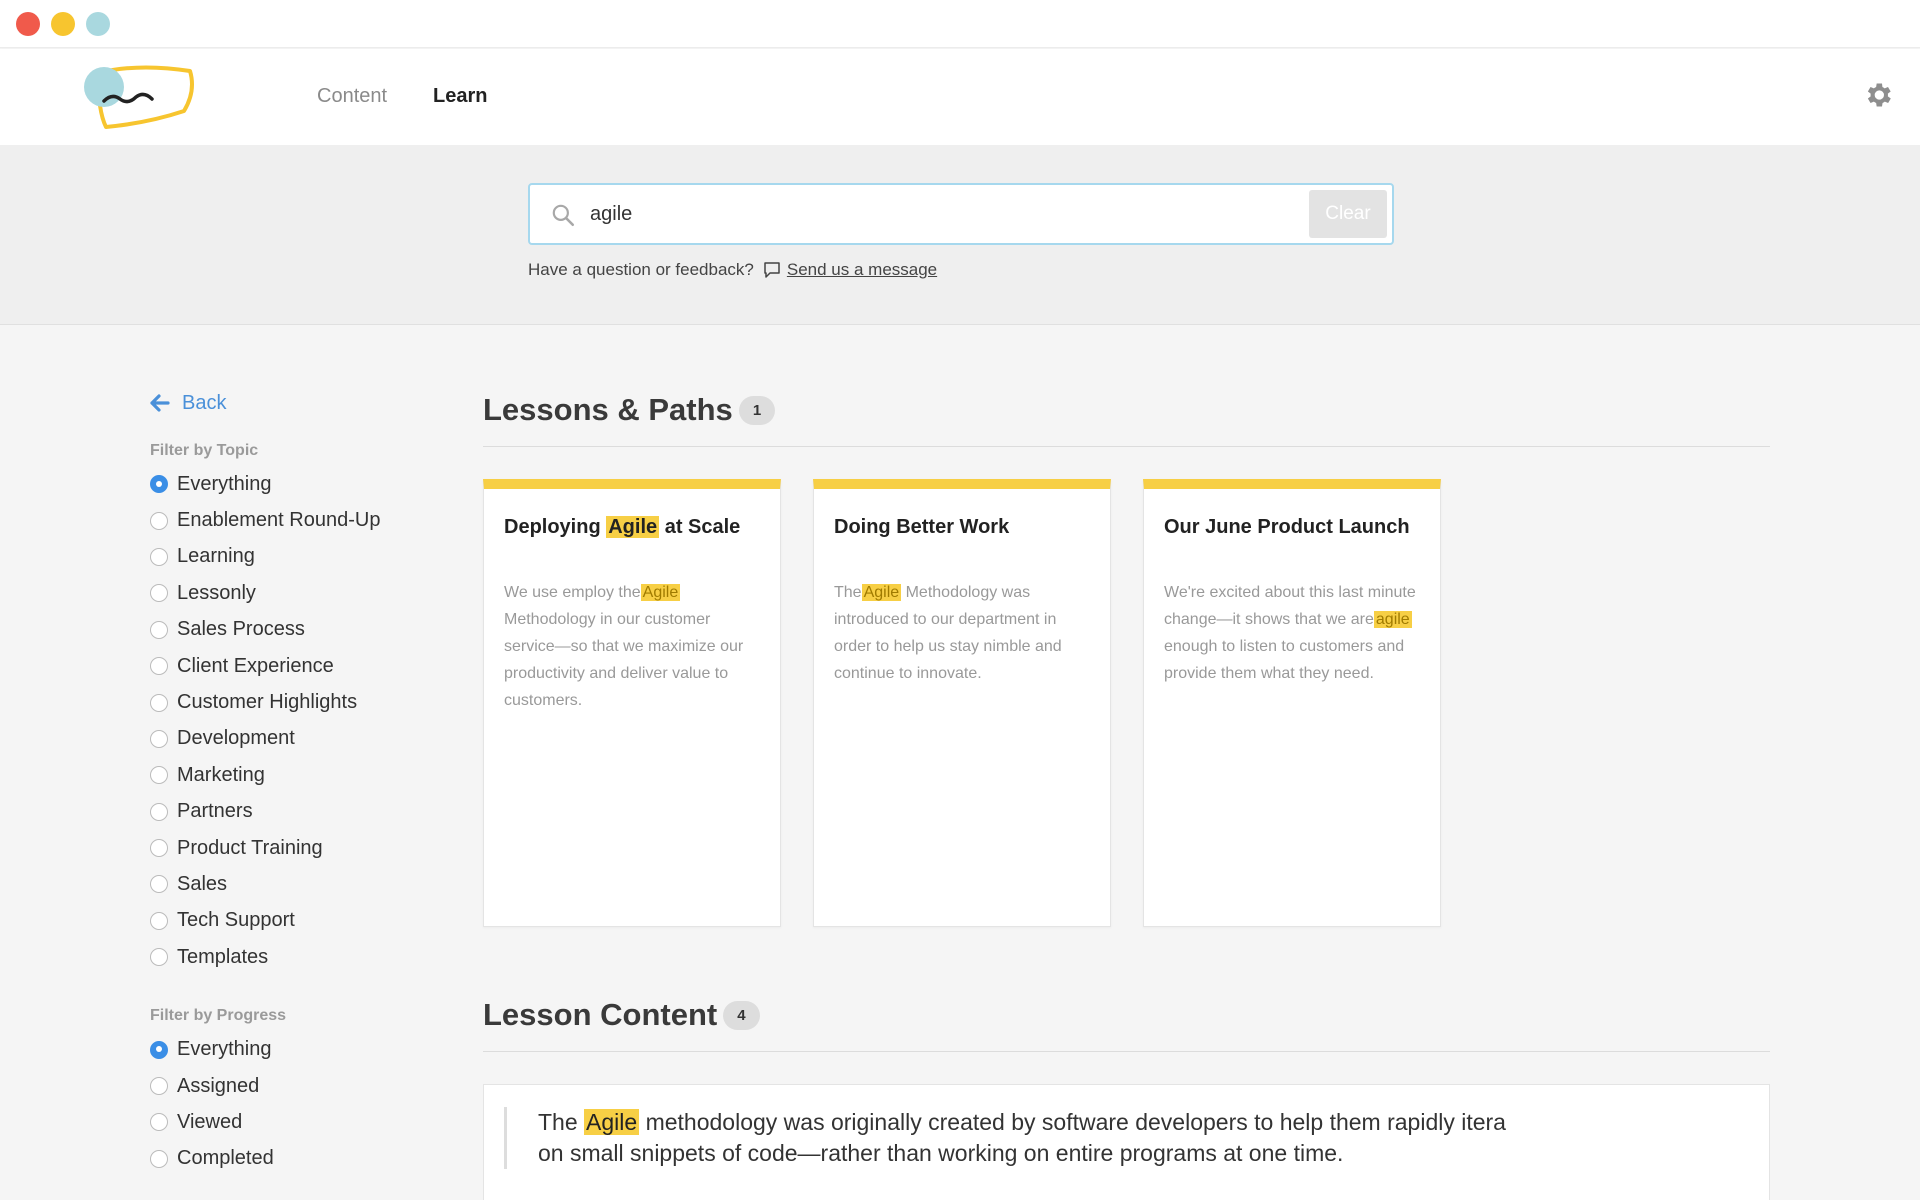 The image size is (1920, 1200). I want to click on search-box: Clear, so click(961, 214).